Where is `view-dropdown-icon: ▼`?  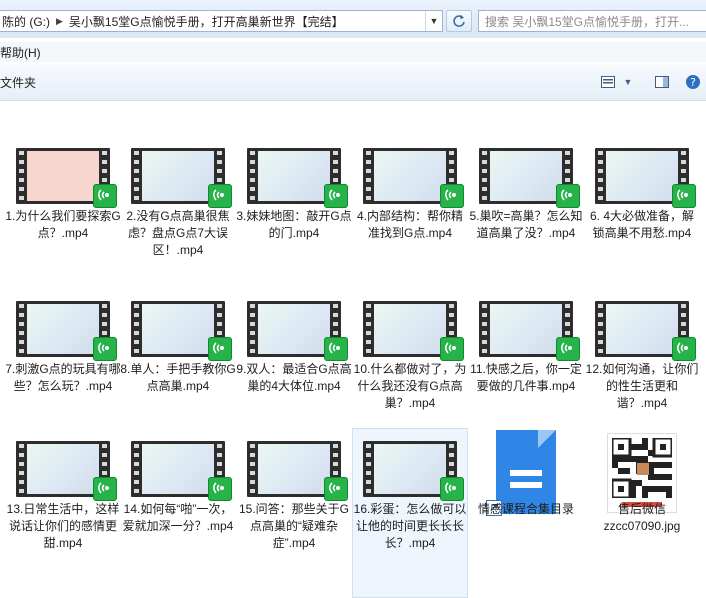
view-dropdown-icon: ▼ is located at coordinates (628, 82).